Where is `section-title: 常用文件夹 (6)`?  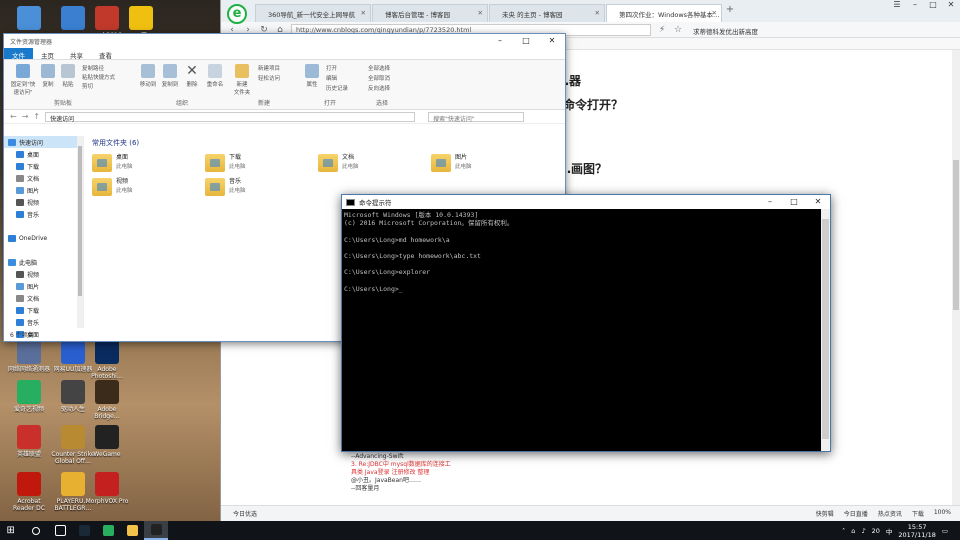
section-title: 常用文件夹 (6) is located at coordinates (318, 143).